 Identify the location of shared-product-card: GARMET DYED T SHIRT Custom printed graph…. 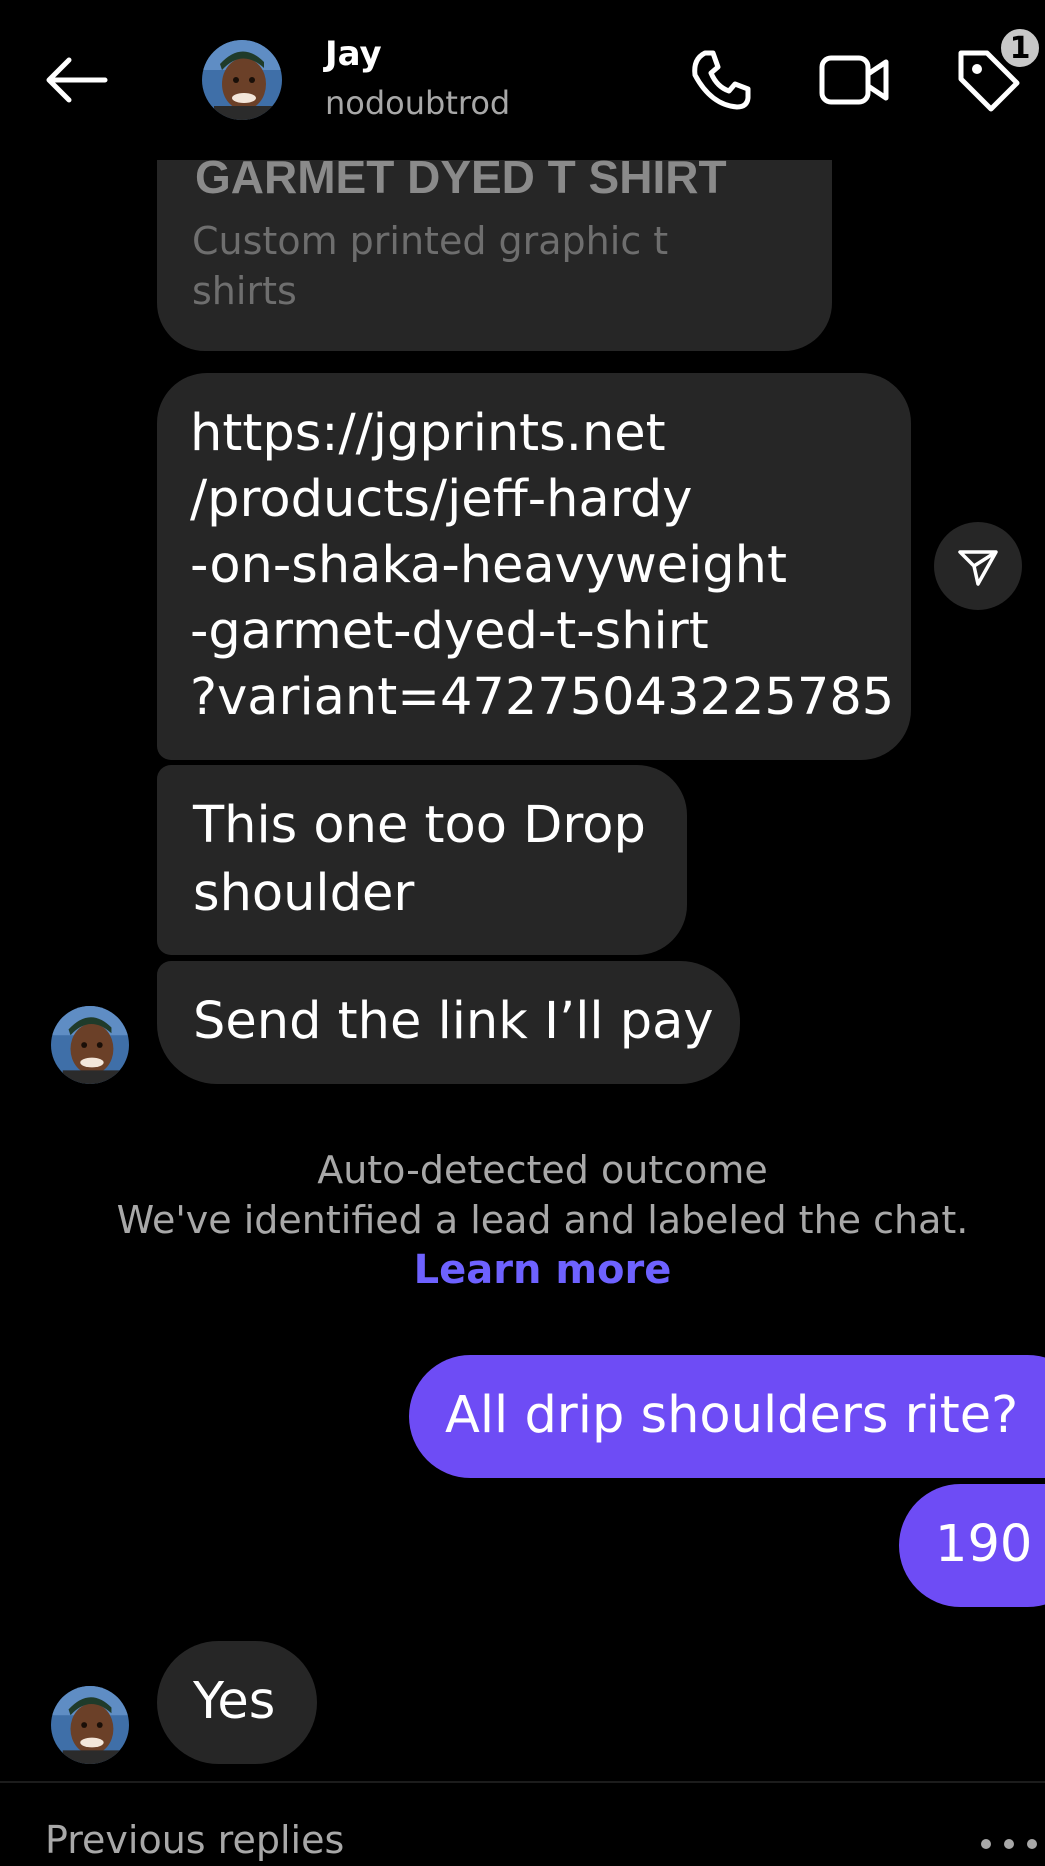
(494, 254).